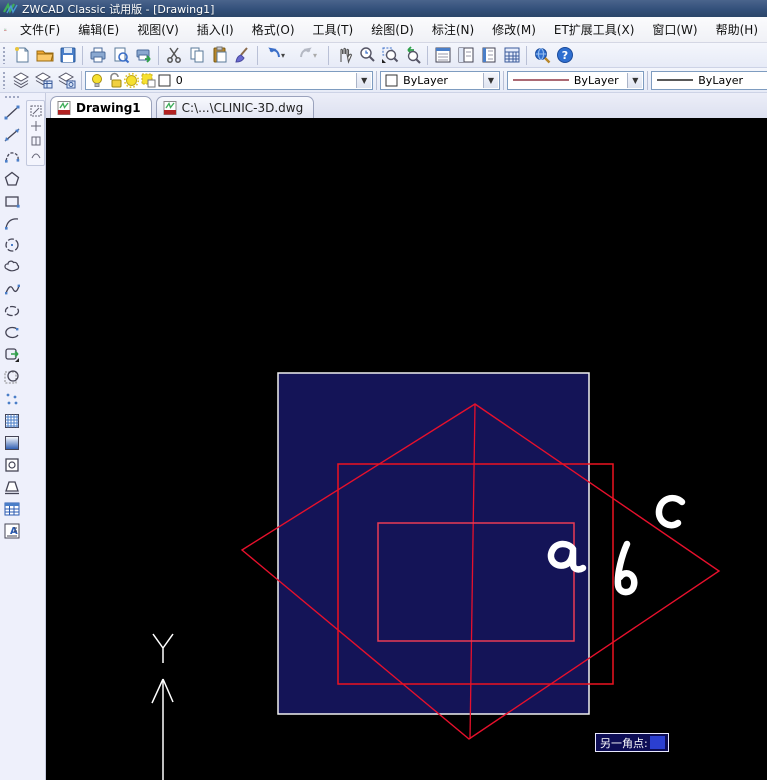 Image resolution: width=767 pixels, height=780 pixels. Describe the element at coordinates (540, 80) in the screenshot. I see `linetype-sample-icon` at that location.